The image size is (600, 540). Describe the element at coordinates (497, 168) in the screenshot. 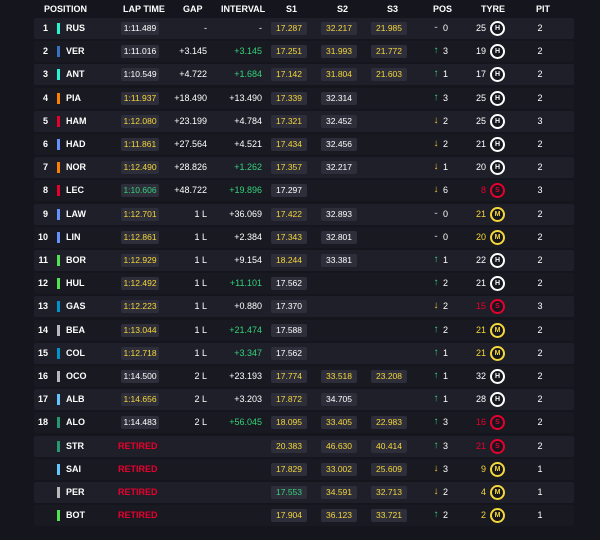

I see `tyre-compound-icon: H` at that location.